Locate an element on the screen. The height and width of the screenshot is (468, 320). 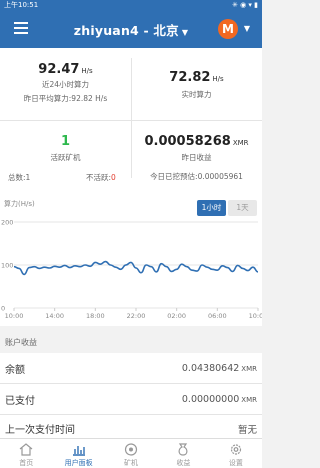
tab-home-label: 首页 is located at coordinates (26, 463).